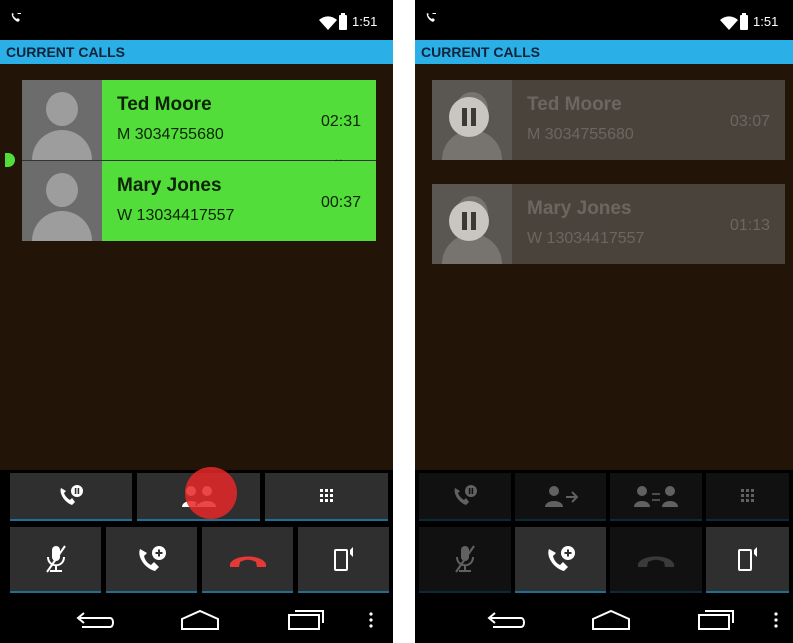  Describe the element at coordinates (340, 202) in the screenshot. I see `call-duration: 00:37` at that location.